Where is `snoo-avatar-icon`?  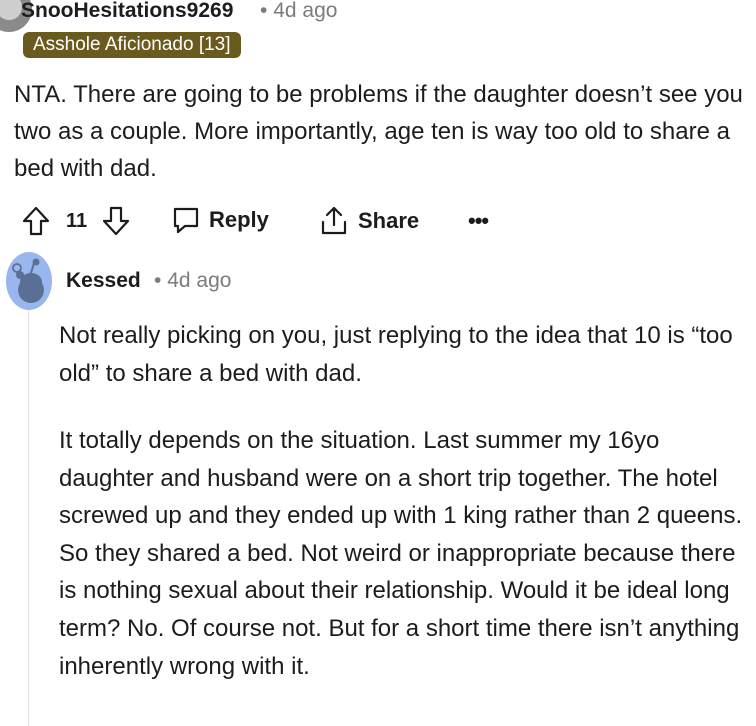
snoo-avatar-icon is located at coordinates (29, 281).